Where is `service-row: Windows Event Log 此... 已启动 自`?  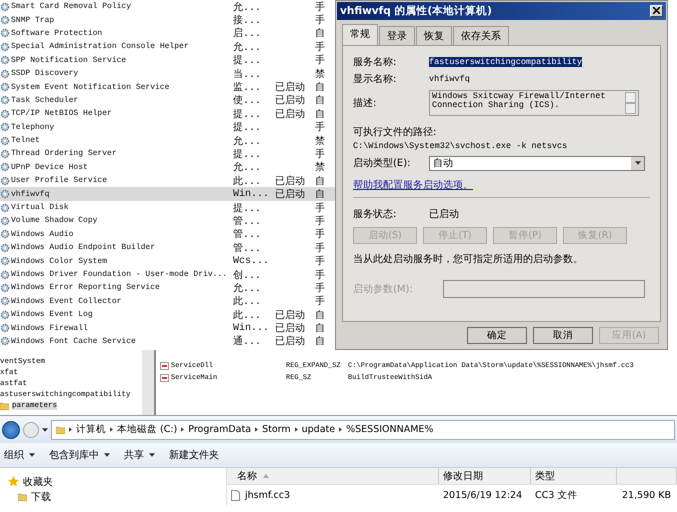 service-row: Windows Event Log 此... 已启动 自 is located at coordinates (167, 315).